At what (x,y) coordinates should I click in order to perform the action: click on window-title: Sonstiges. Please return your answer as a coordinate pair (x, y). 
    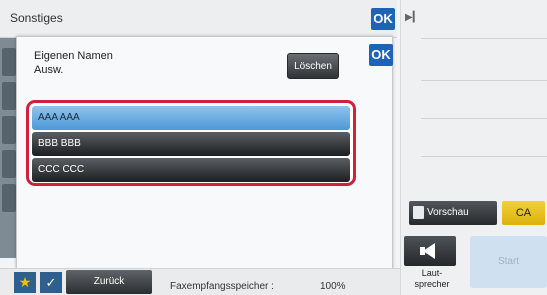
    Looking at the image, I should click on (36, 18).